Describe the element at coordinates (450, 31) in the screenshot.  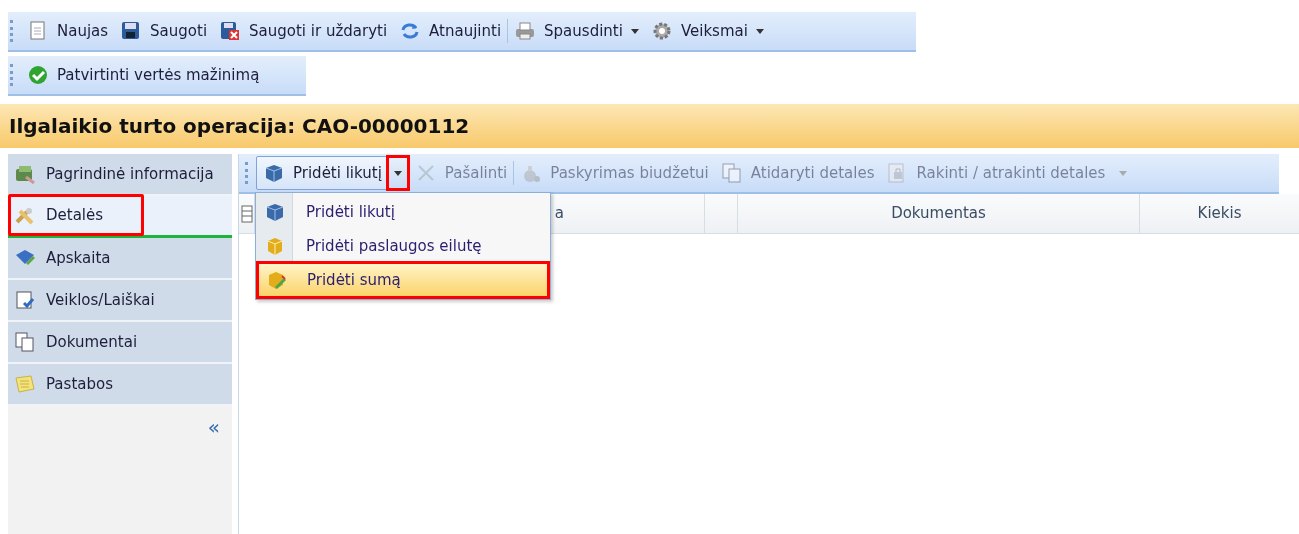
I see `toolbar-button: Atnaujinti` at that location.